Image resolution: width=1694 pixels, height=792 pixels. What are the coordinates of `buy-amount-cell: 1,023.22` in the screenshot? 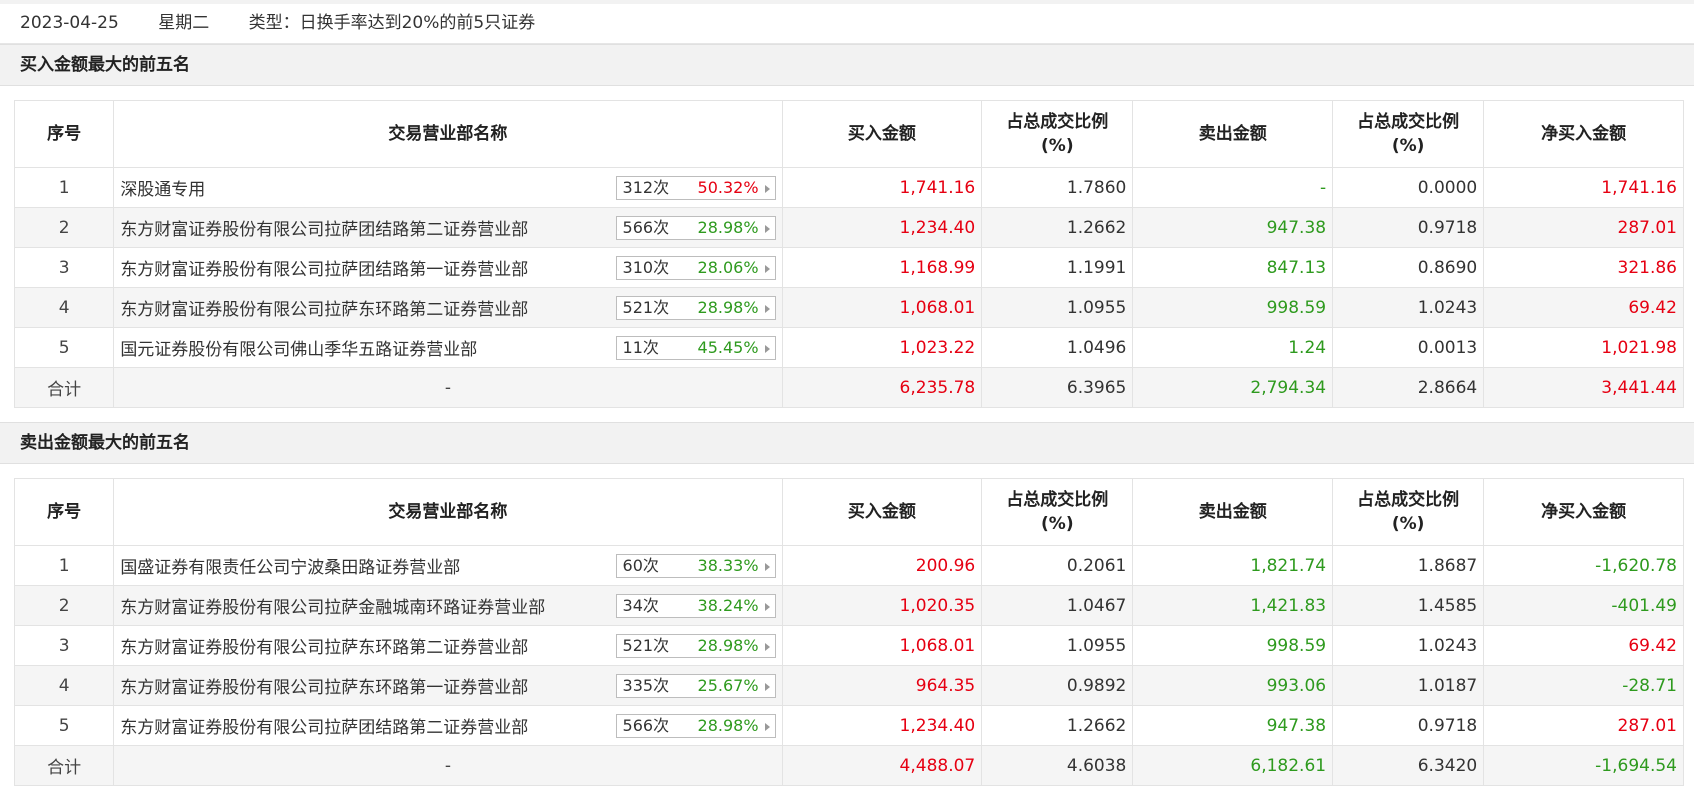 It's located at (882, 347).